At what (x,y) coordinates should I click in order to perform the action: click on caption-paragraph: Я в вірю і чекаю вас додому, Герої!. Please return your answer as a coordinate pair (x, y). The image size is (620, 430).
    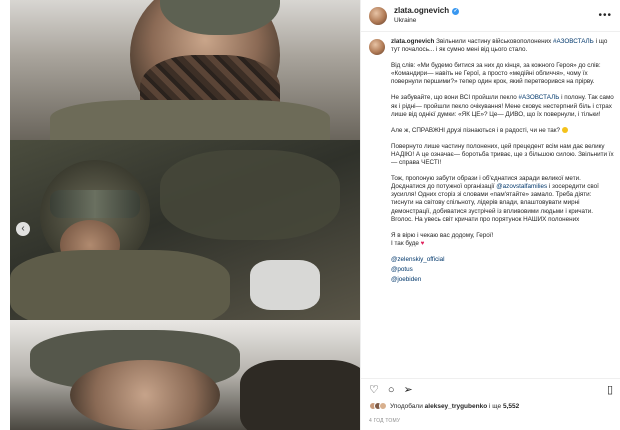
    Looking at the image, I should click on (442, 235).